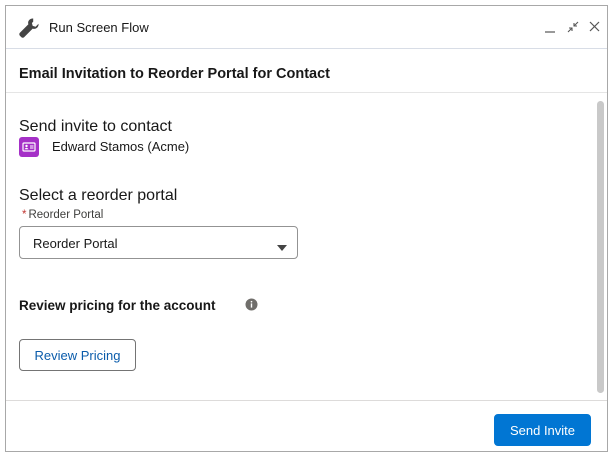  Describe the element at coordinates (24, 215) in the screenshot. I see `required-marker: *` at that location.